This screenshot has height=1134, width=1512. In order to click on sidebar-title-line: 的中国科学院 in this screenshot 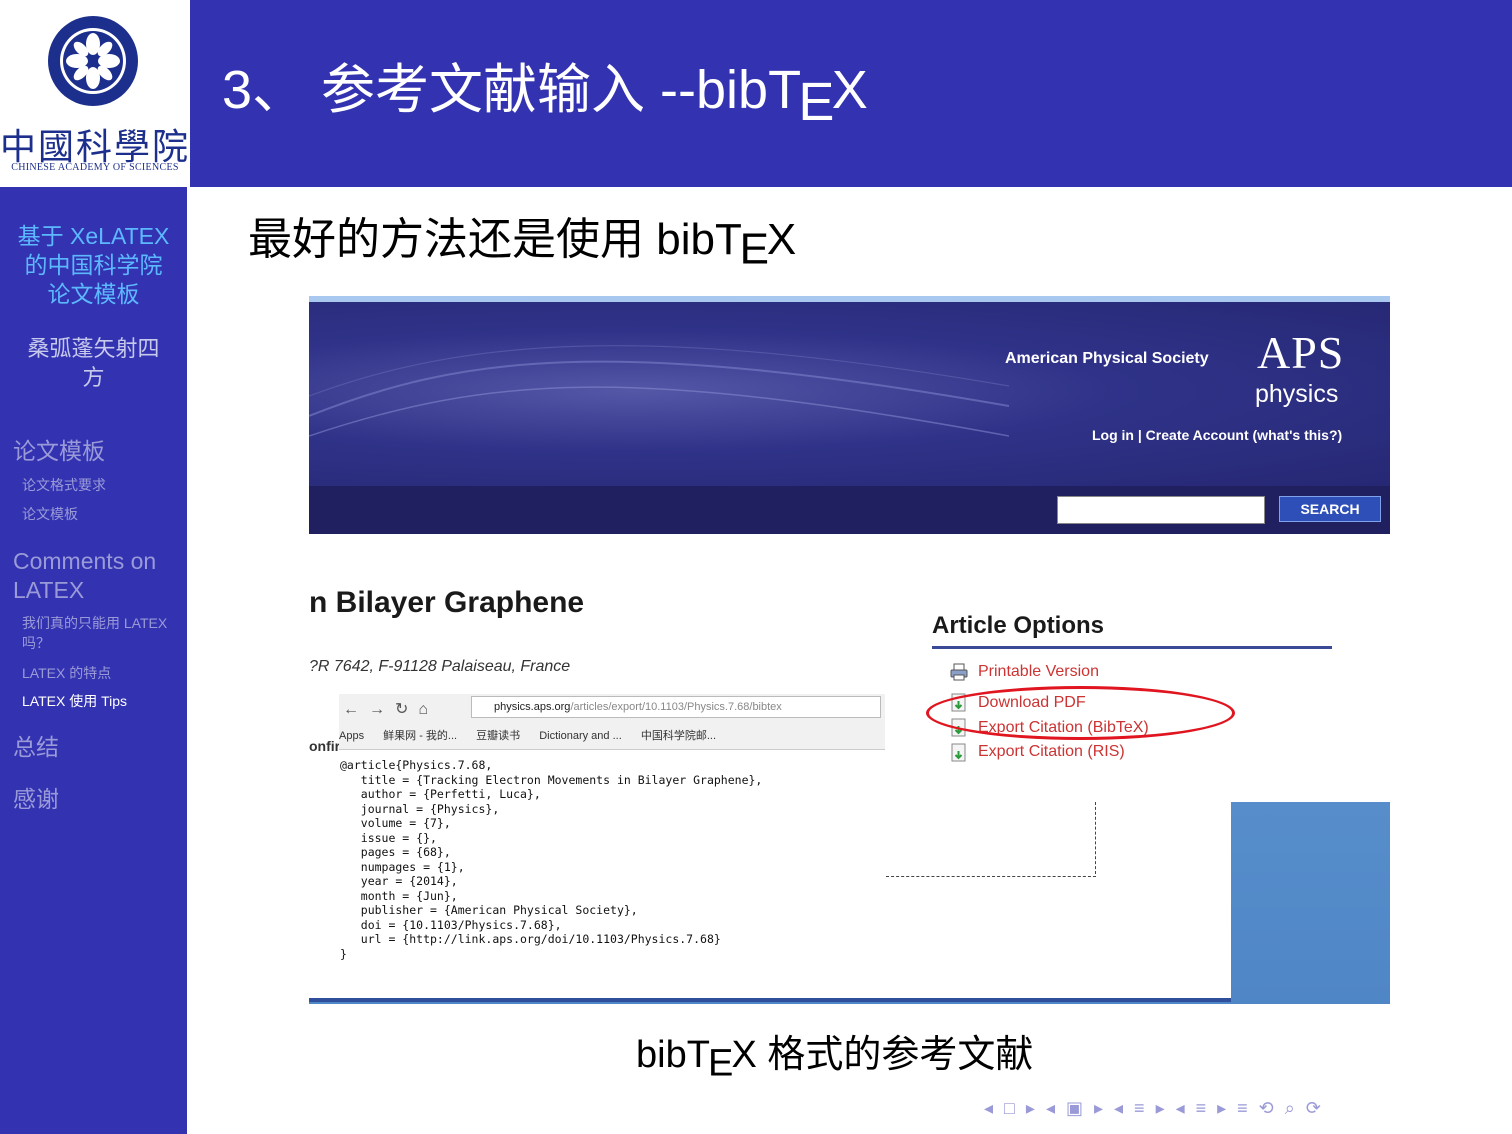, I will do `click(93, 265)`.